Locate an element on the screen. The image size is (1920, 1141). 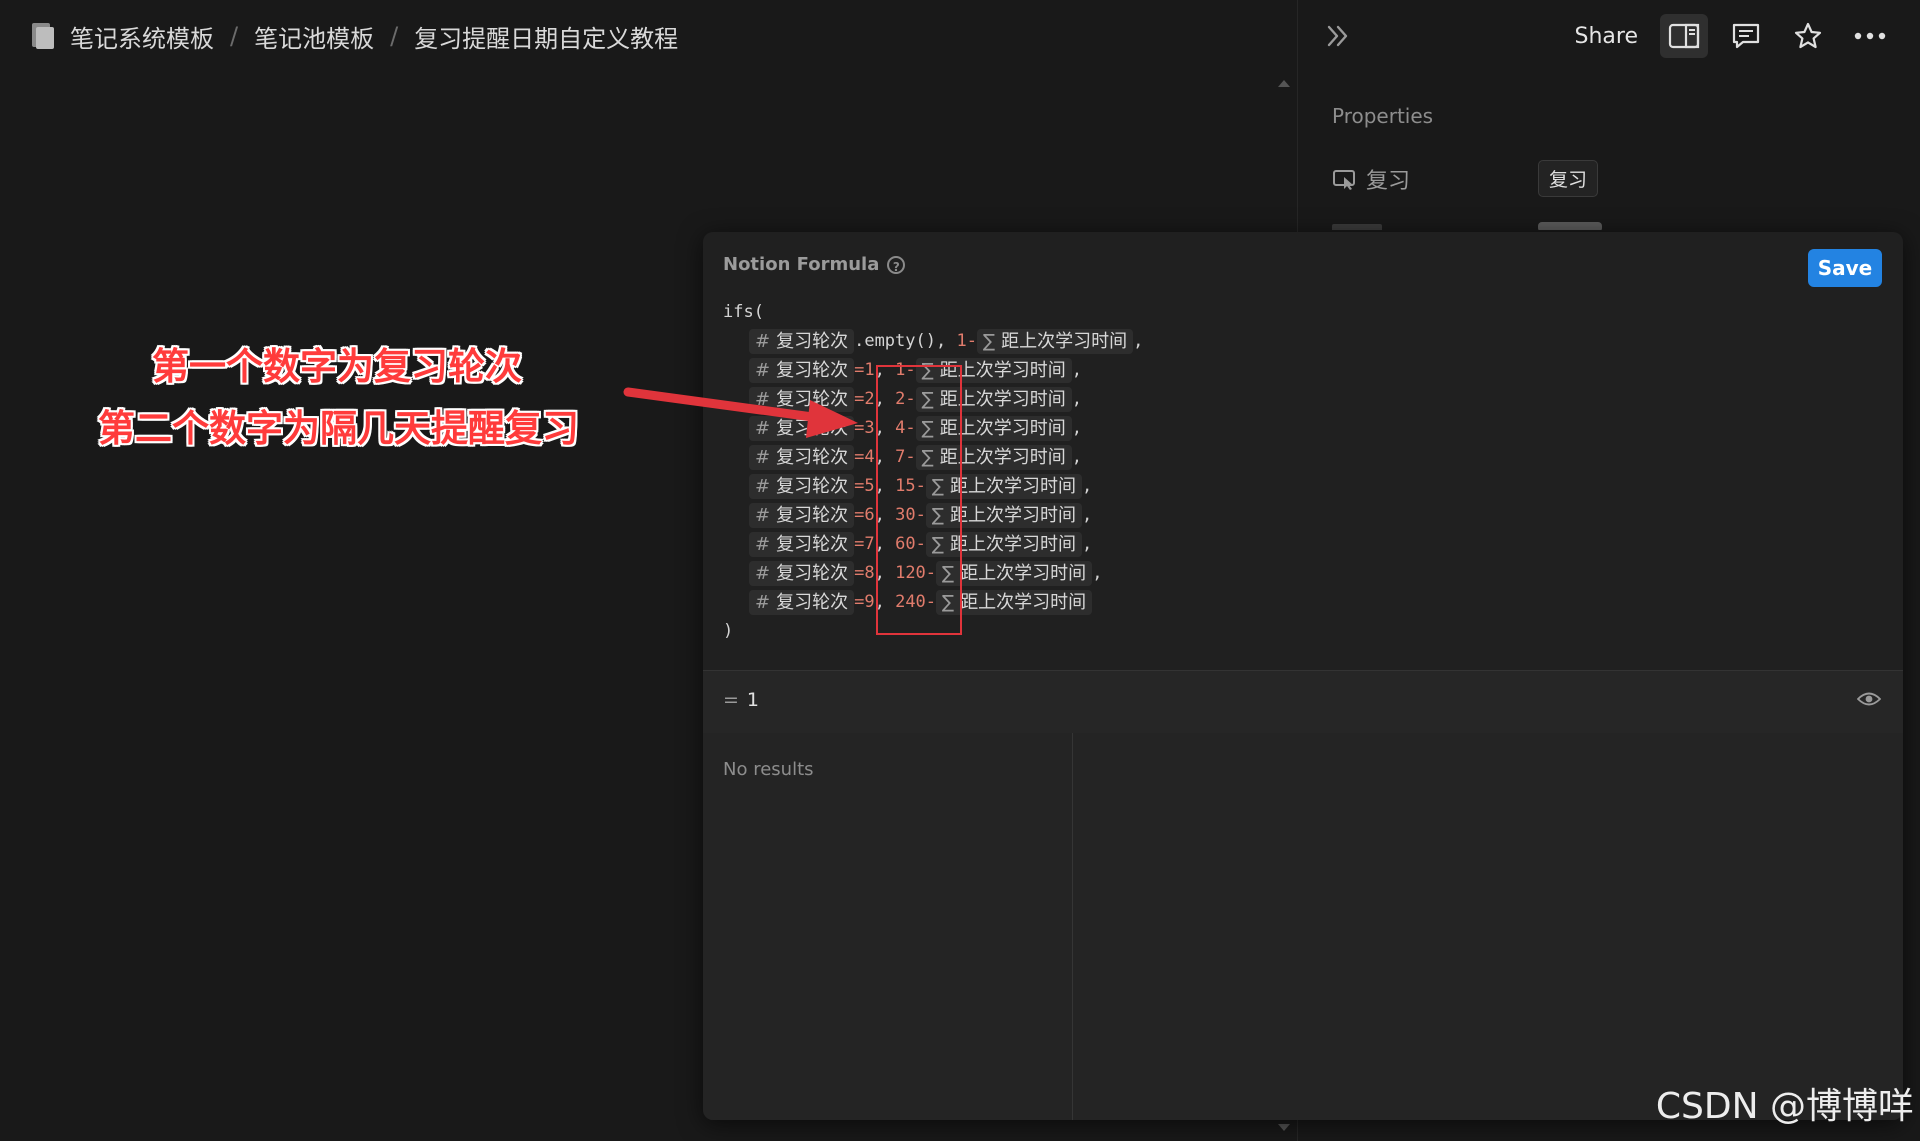
property-value-button: 复习 is located at coordinates (1568, 178).